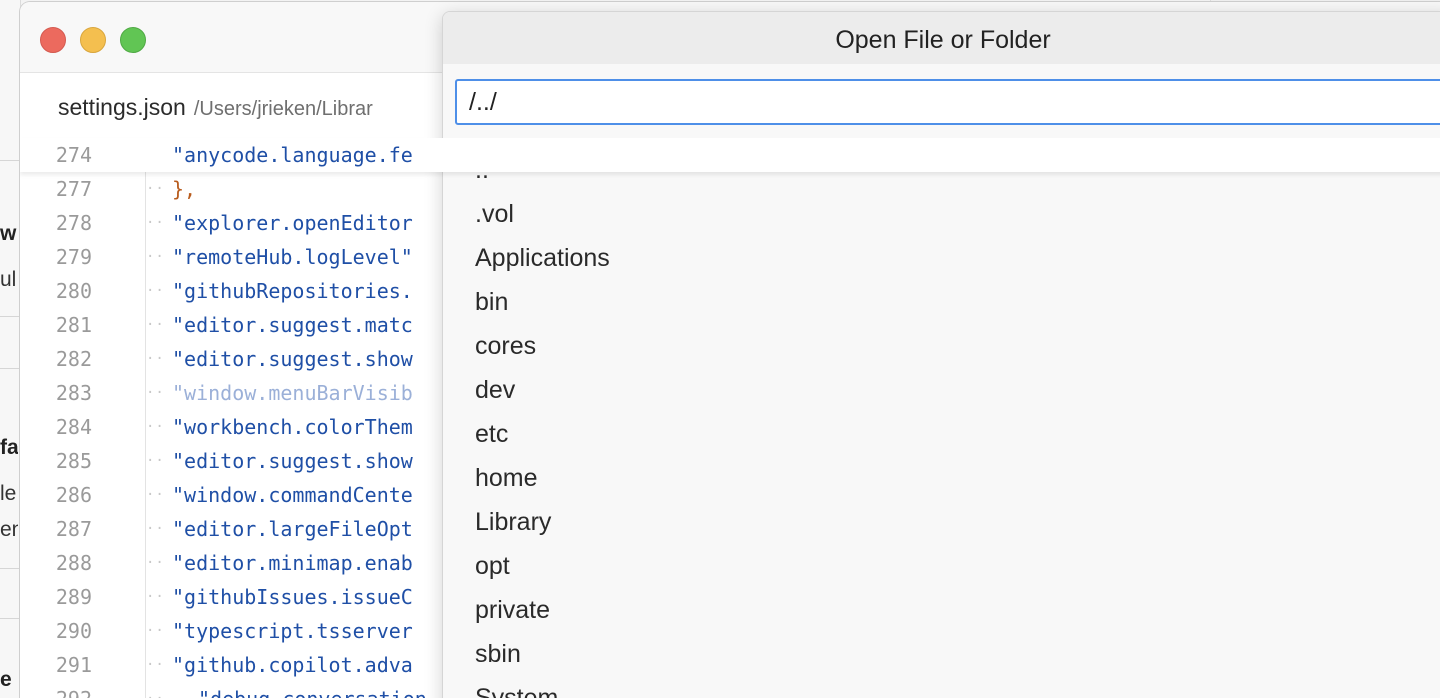 This screenshot has height=698, width=1440. I want to click on file-list-item: Applications, so click(941, 258).